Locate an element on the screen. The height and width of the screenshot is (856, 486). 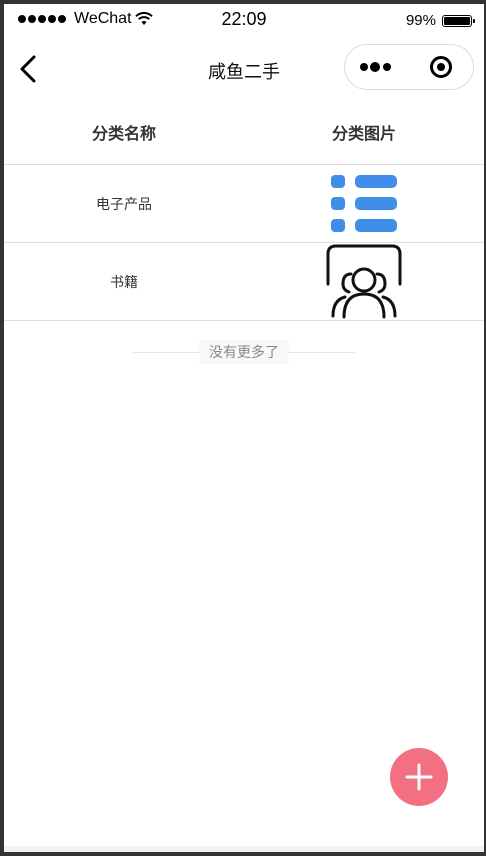
battery-percent: 99% is located at coordinates (420, 20).